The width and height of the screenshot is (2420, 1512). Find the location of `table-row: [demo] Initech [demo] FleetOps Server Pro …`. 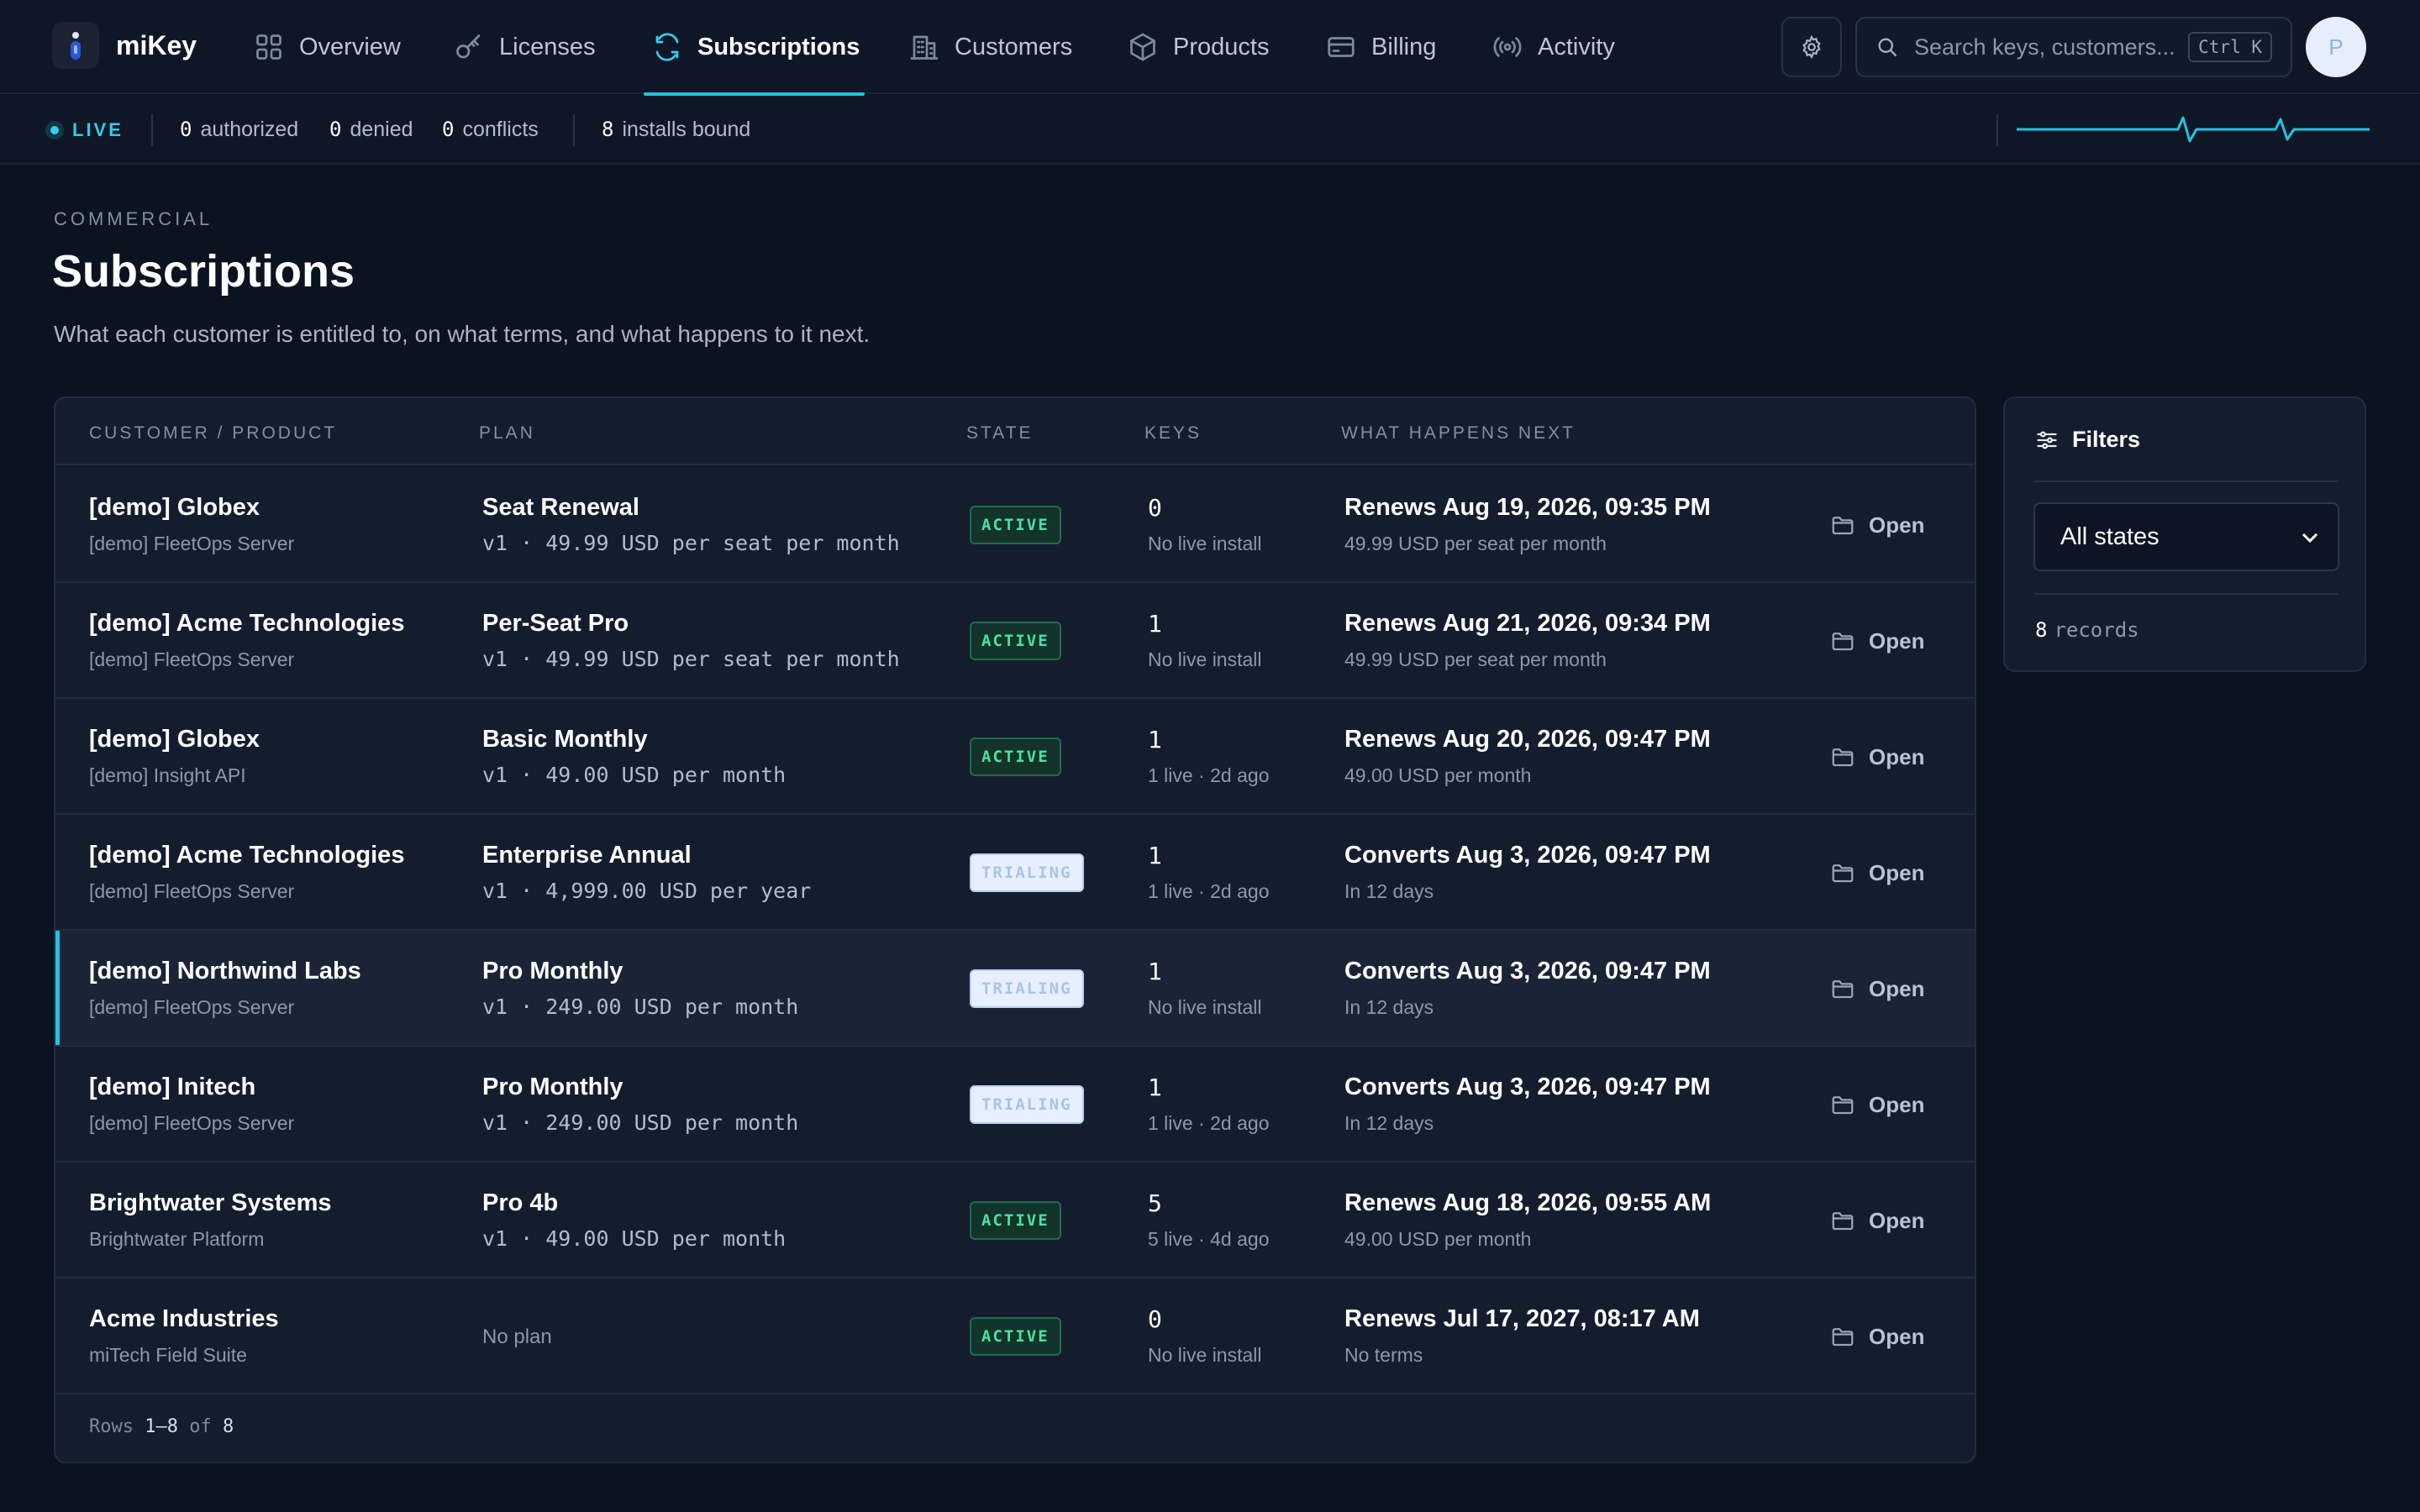

table-row: [demo] Initech [demo] FleetOps Server Pro … is located at coordinates (1015, 1105).